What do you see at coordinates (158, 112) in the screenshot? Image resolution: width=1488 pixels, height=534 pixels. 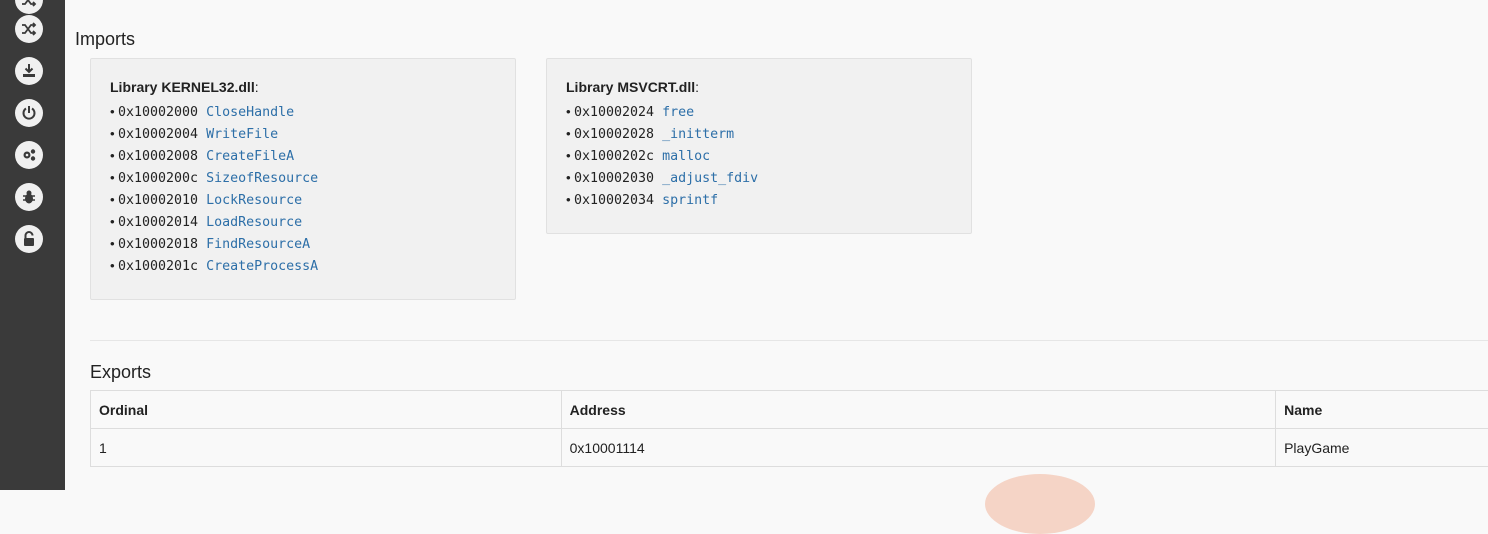 I see `import-address: 0x10002000` at bounding box center [158, 112].